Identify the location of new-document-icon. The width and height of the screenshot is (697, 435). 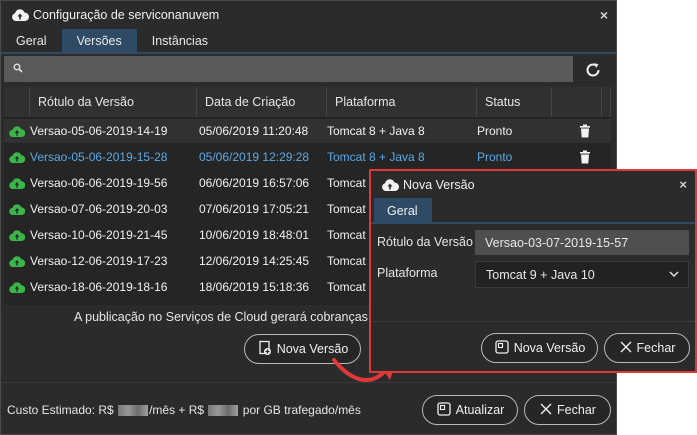
(265, 349).